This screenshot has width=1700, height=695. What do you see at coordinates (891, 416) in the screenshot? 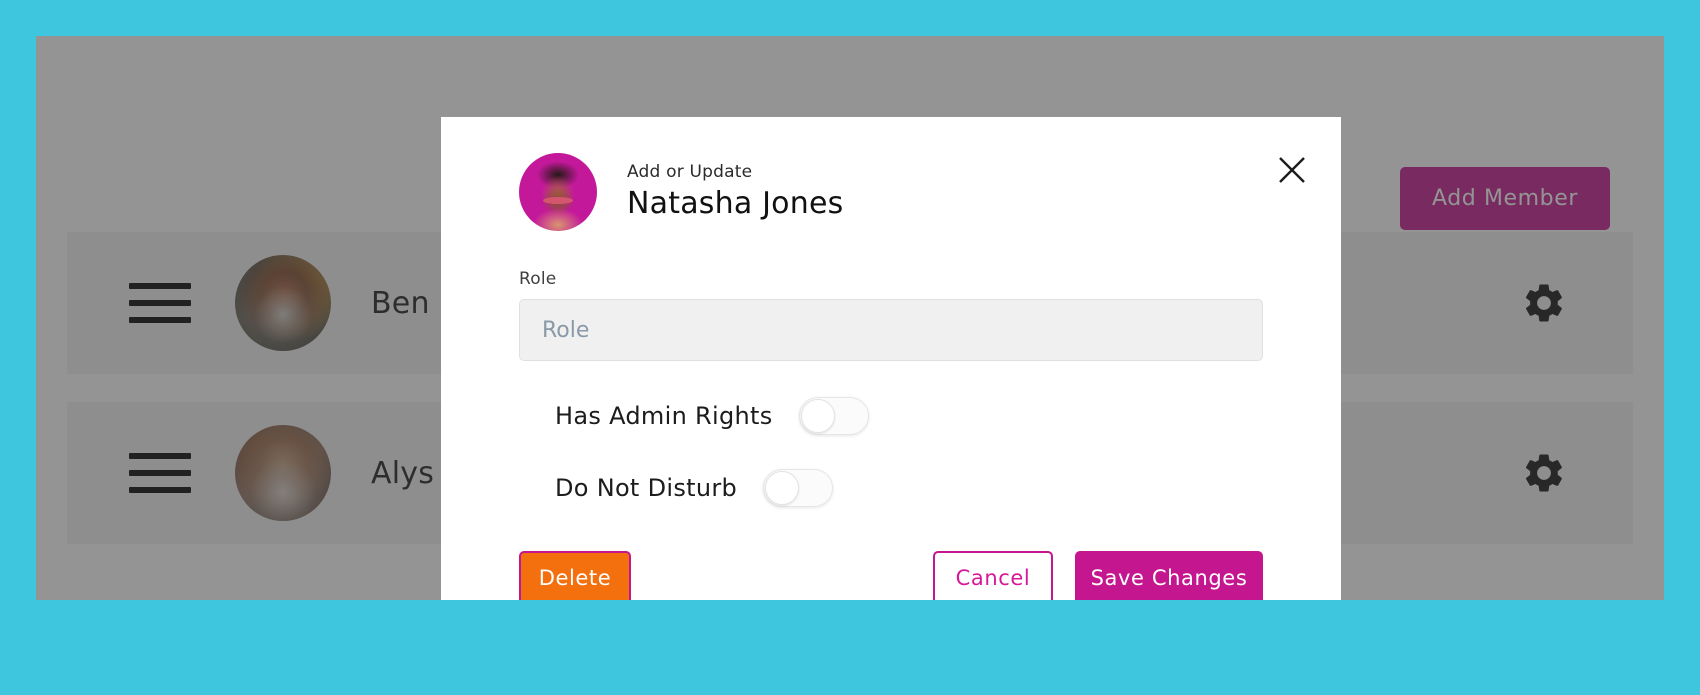
I see `has-admin-rights-row: Has Admin Rights` at bounding box center [891, 416].